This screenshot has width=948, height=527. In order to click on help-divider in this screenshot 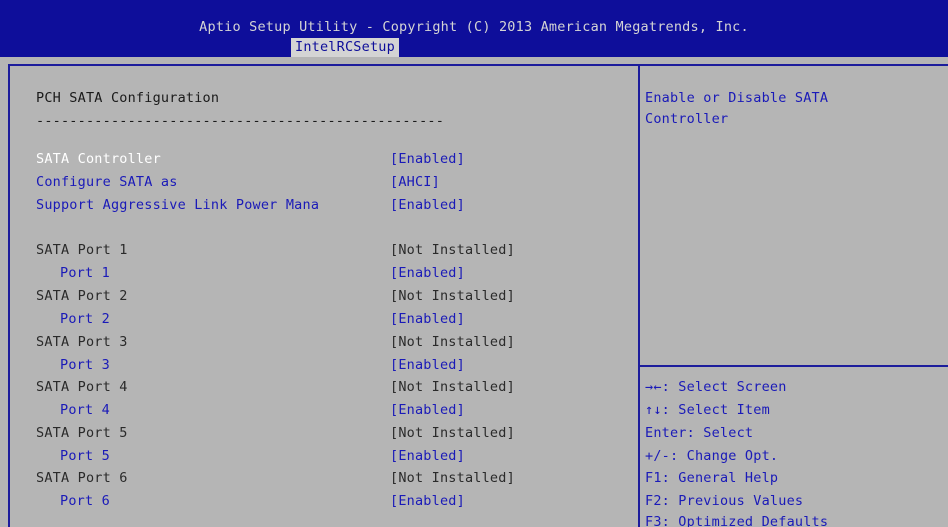, I will do `click(794, 366)`.